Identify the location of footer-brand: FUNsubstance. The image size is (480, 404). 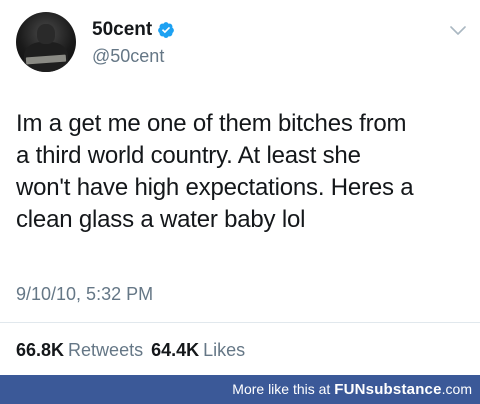
(388, 389).